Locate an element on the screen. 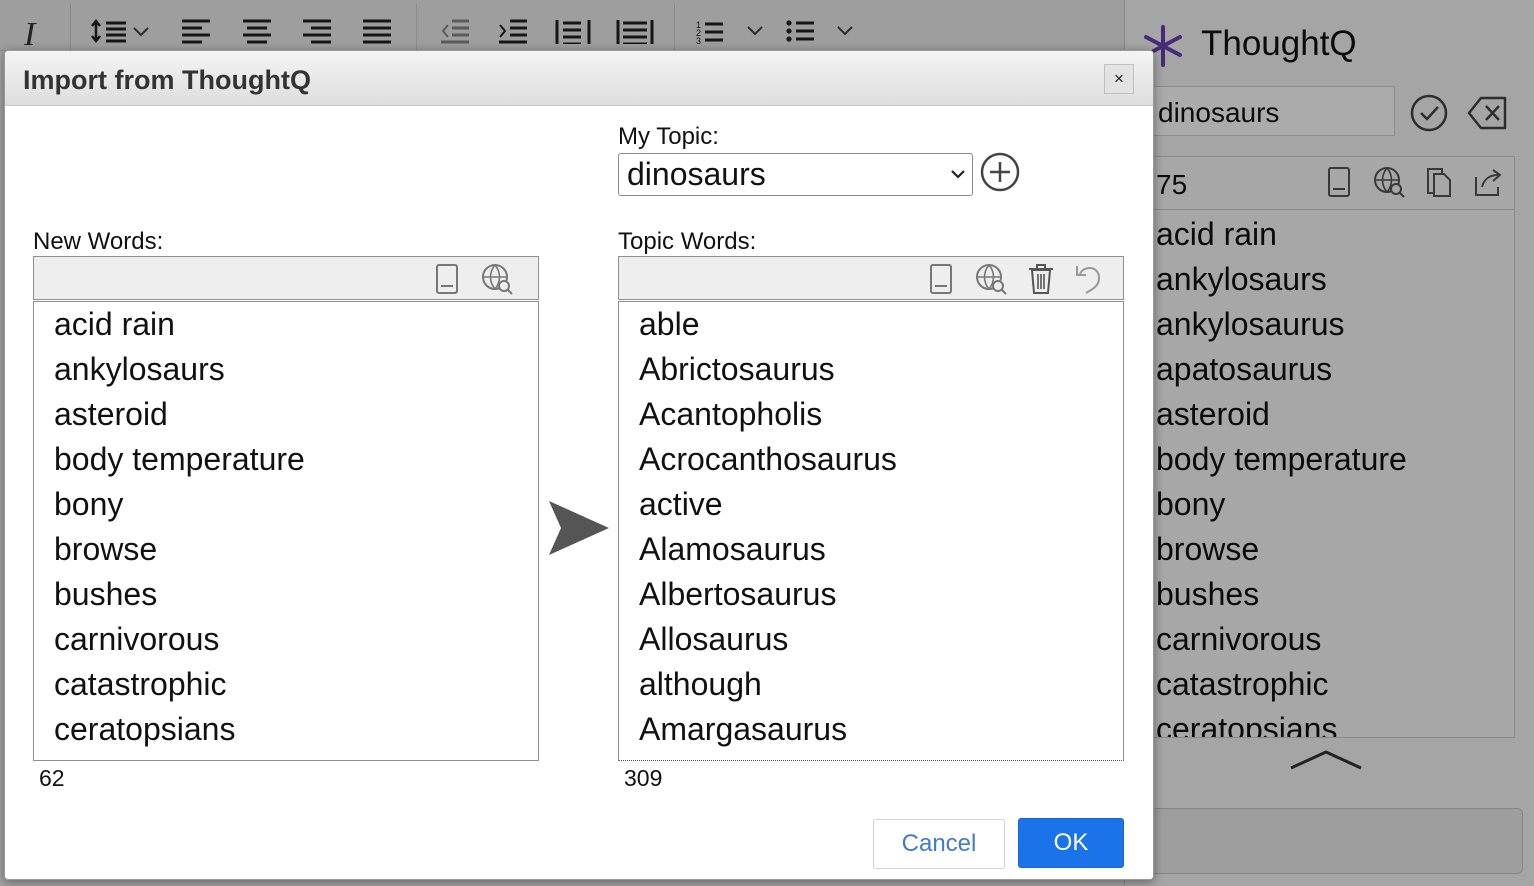  cancel-button: Cancel is located at coordinates (939, 844).